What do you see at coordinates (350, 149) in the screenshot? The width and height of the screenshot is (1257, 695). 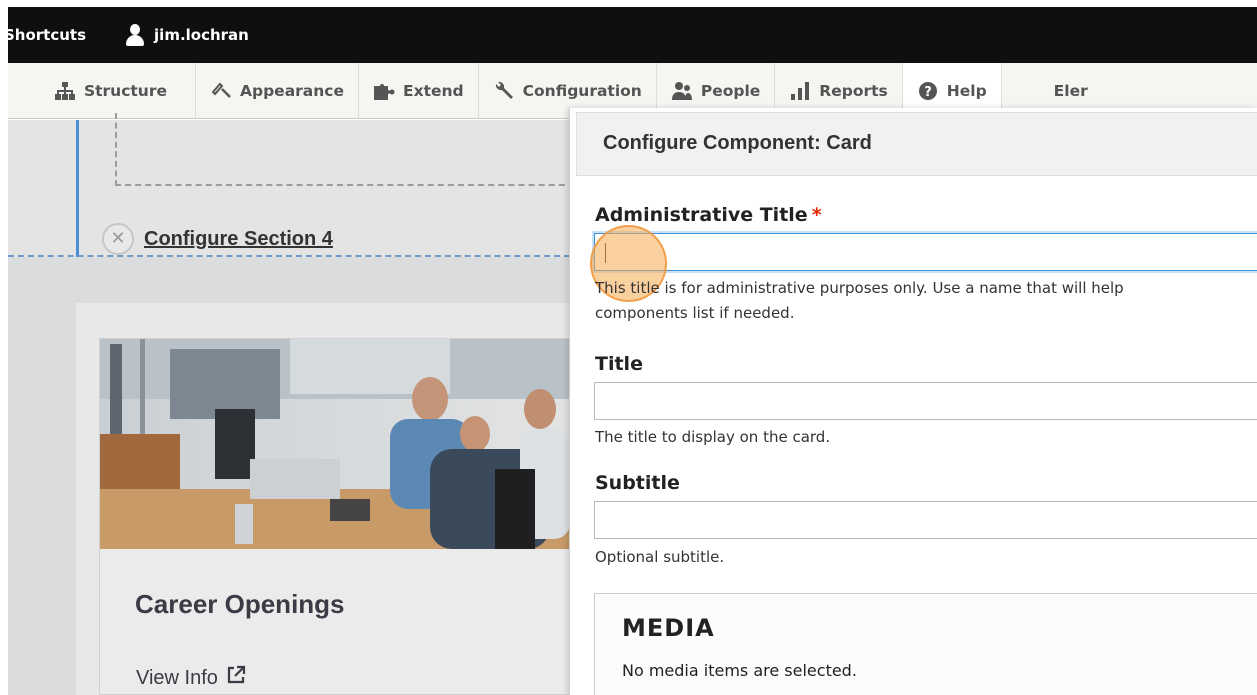 I see `section-region` at bounding box center [350, 149].